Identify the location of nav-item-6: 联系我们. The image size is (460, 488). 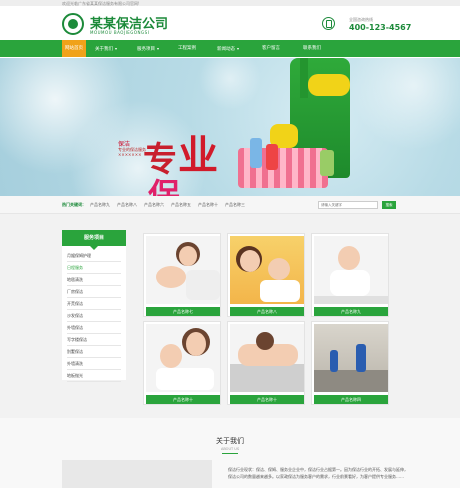
(312, 48).